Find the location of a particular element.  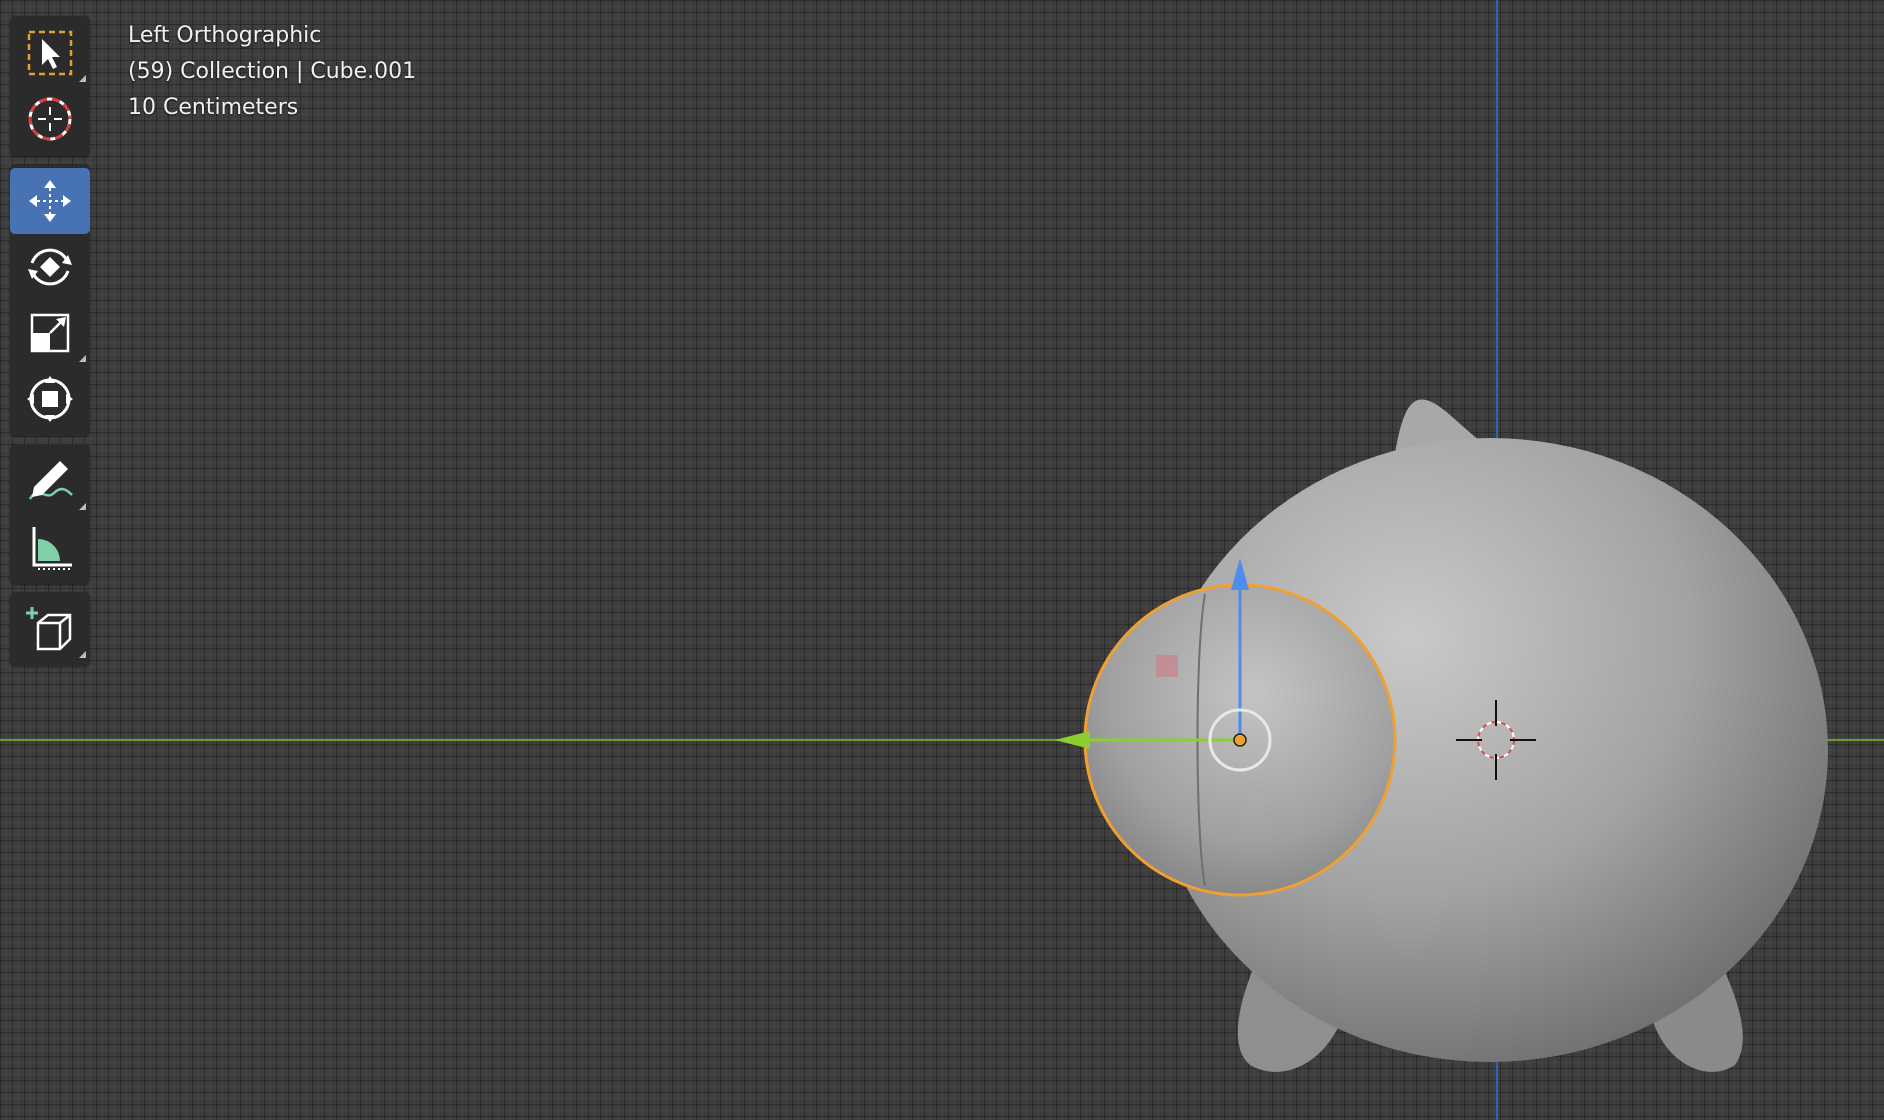

scale-icon is located at coordinates (50, 333).